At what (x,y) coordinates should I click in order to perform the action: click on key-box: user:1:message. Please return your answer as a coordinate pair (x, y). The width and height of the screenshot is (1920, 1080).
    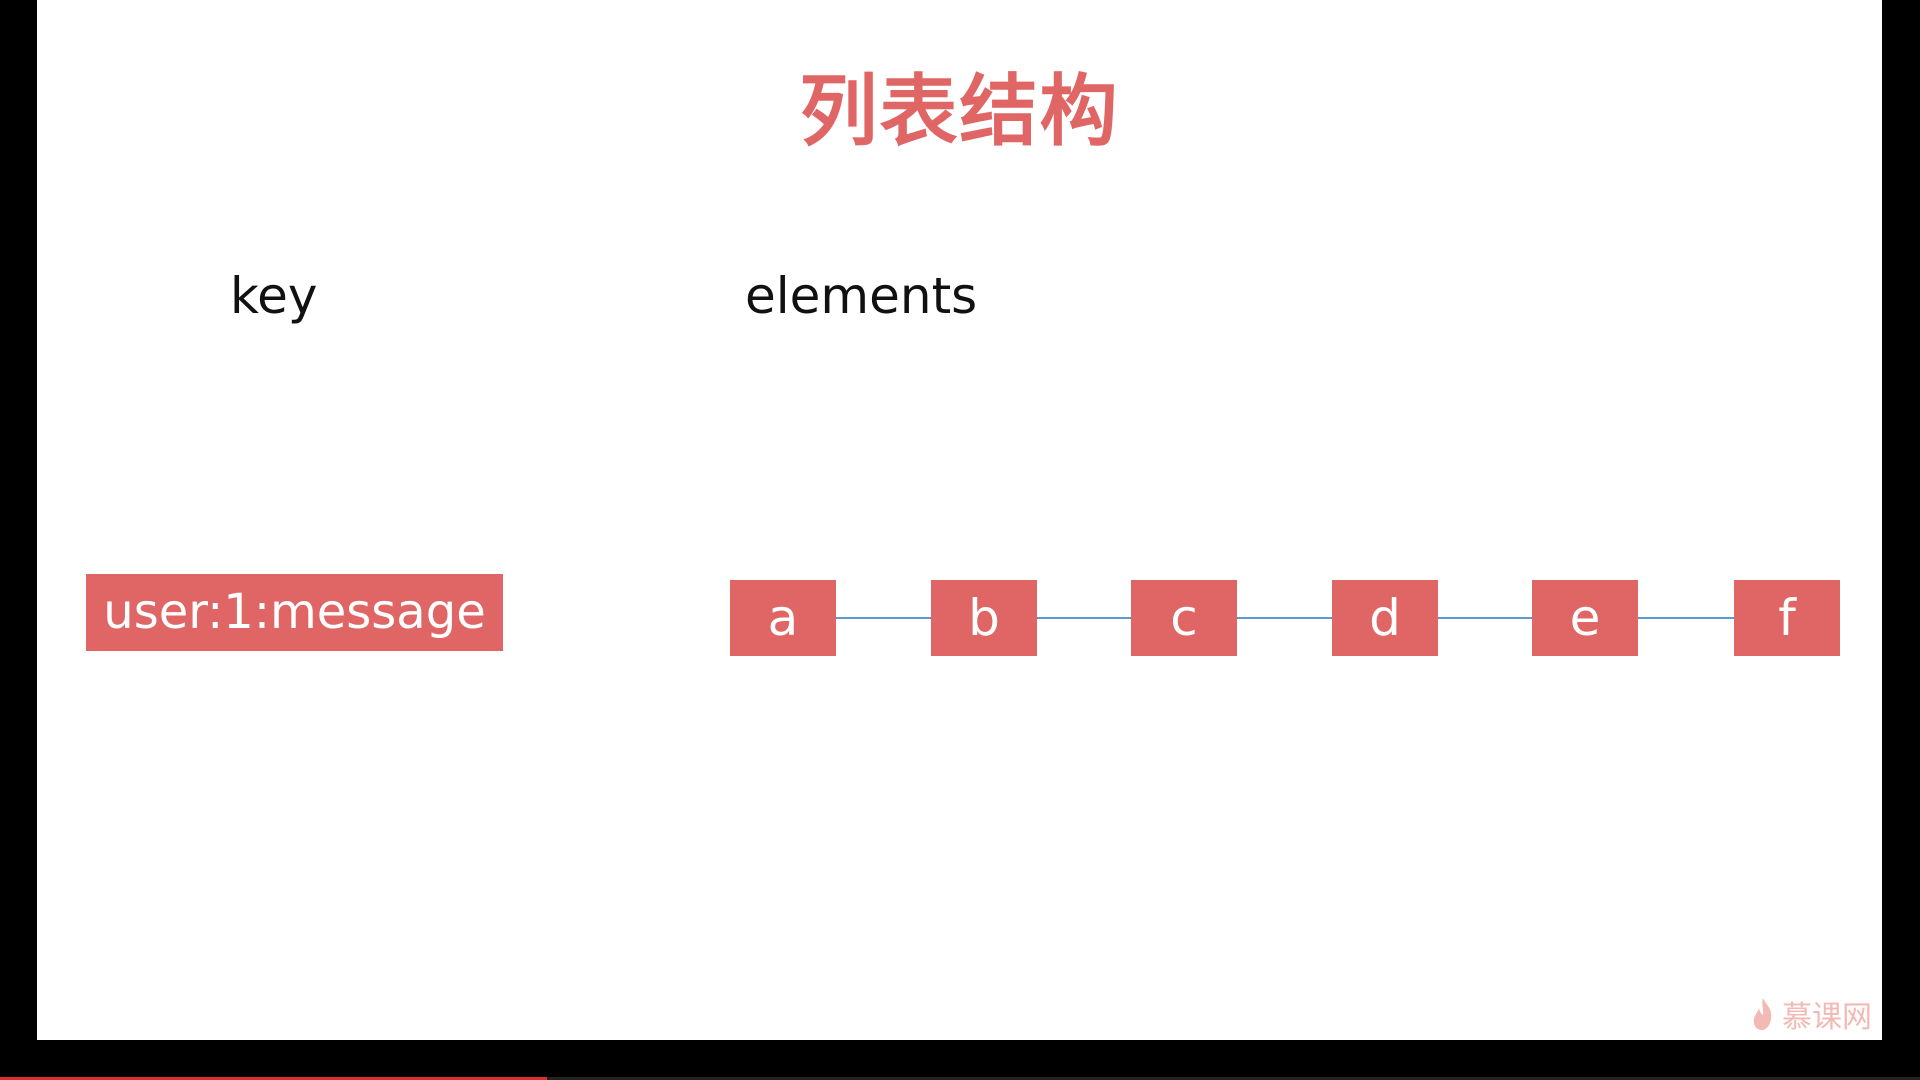
    Looking at the image, I should click on (294, 612).